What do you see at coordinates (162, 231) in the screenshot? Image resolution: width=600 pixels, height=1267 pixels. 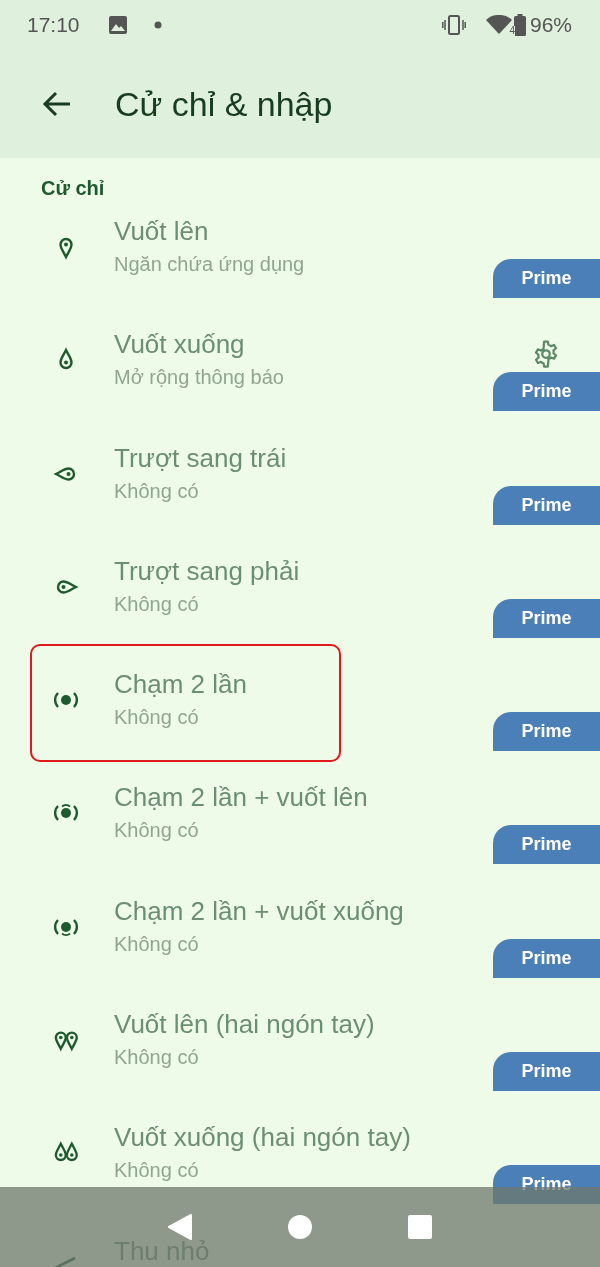 I see `gesture-title: Vuốt lên` at bounding box center [162, 231].